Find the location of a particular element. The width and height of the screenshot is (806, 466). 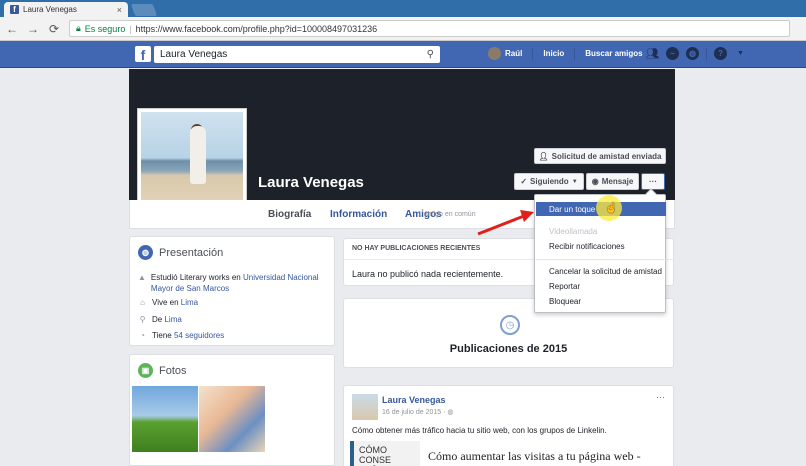

lives-link: Lima is located at coordinates (189, 302).